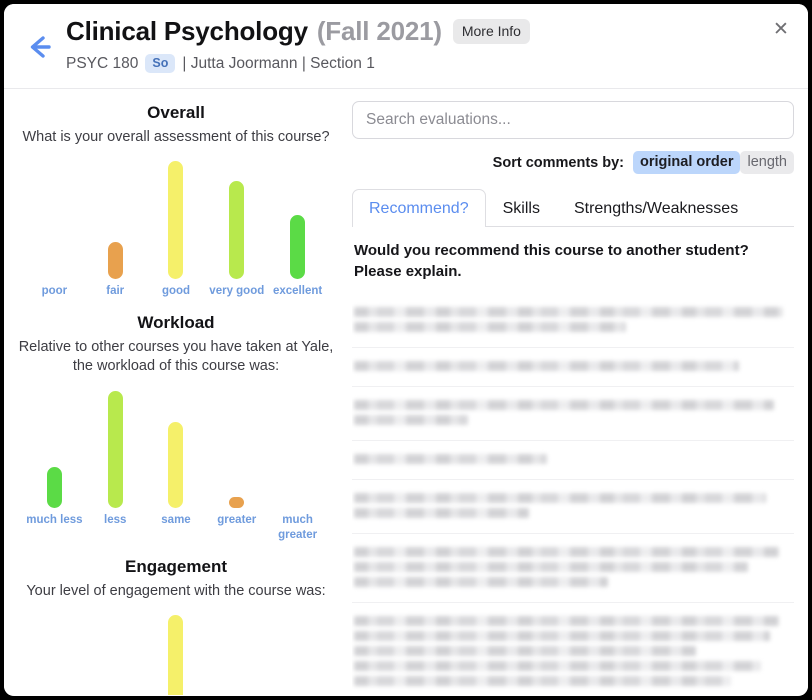 This screenshot has height=700, width=812. What do you see at coordinates (160, 63) in the screenshot?
I see `skills-badge: So` at bounding box center [160, 63].